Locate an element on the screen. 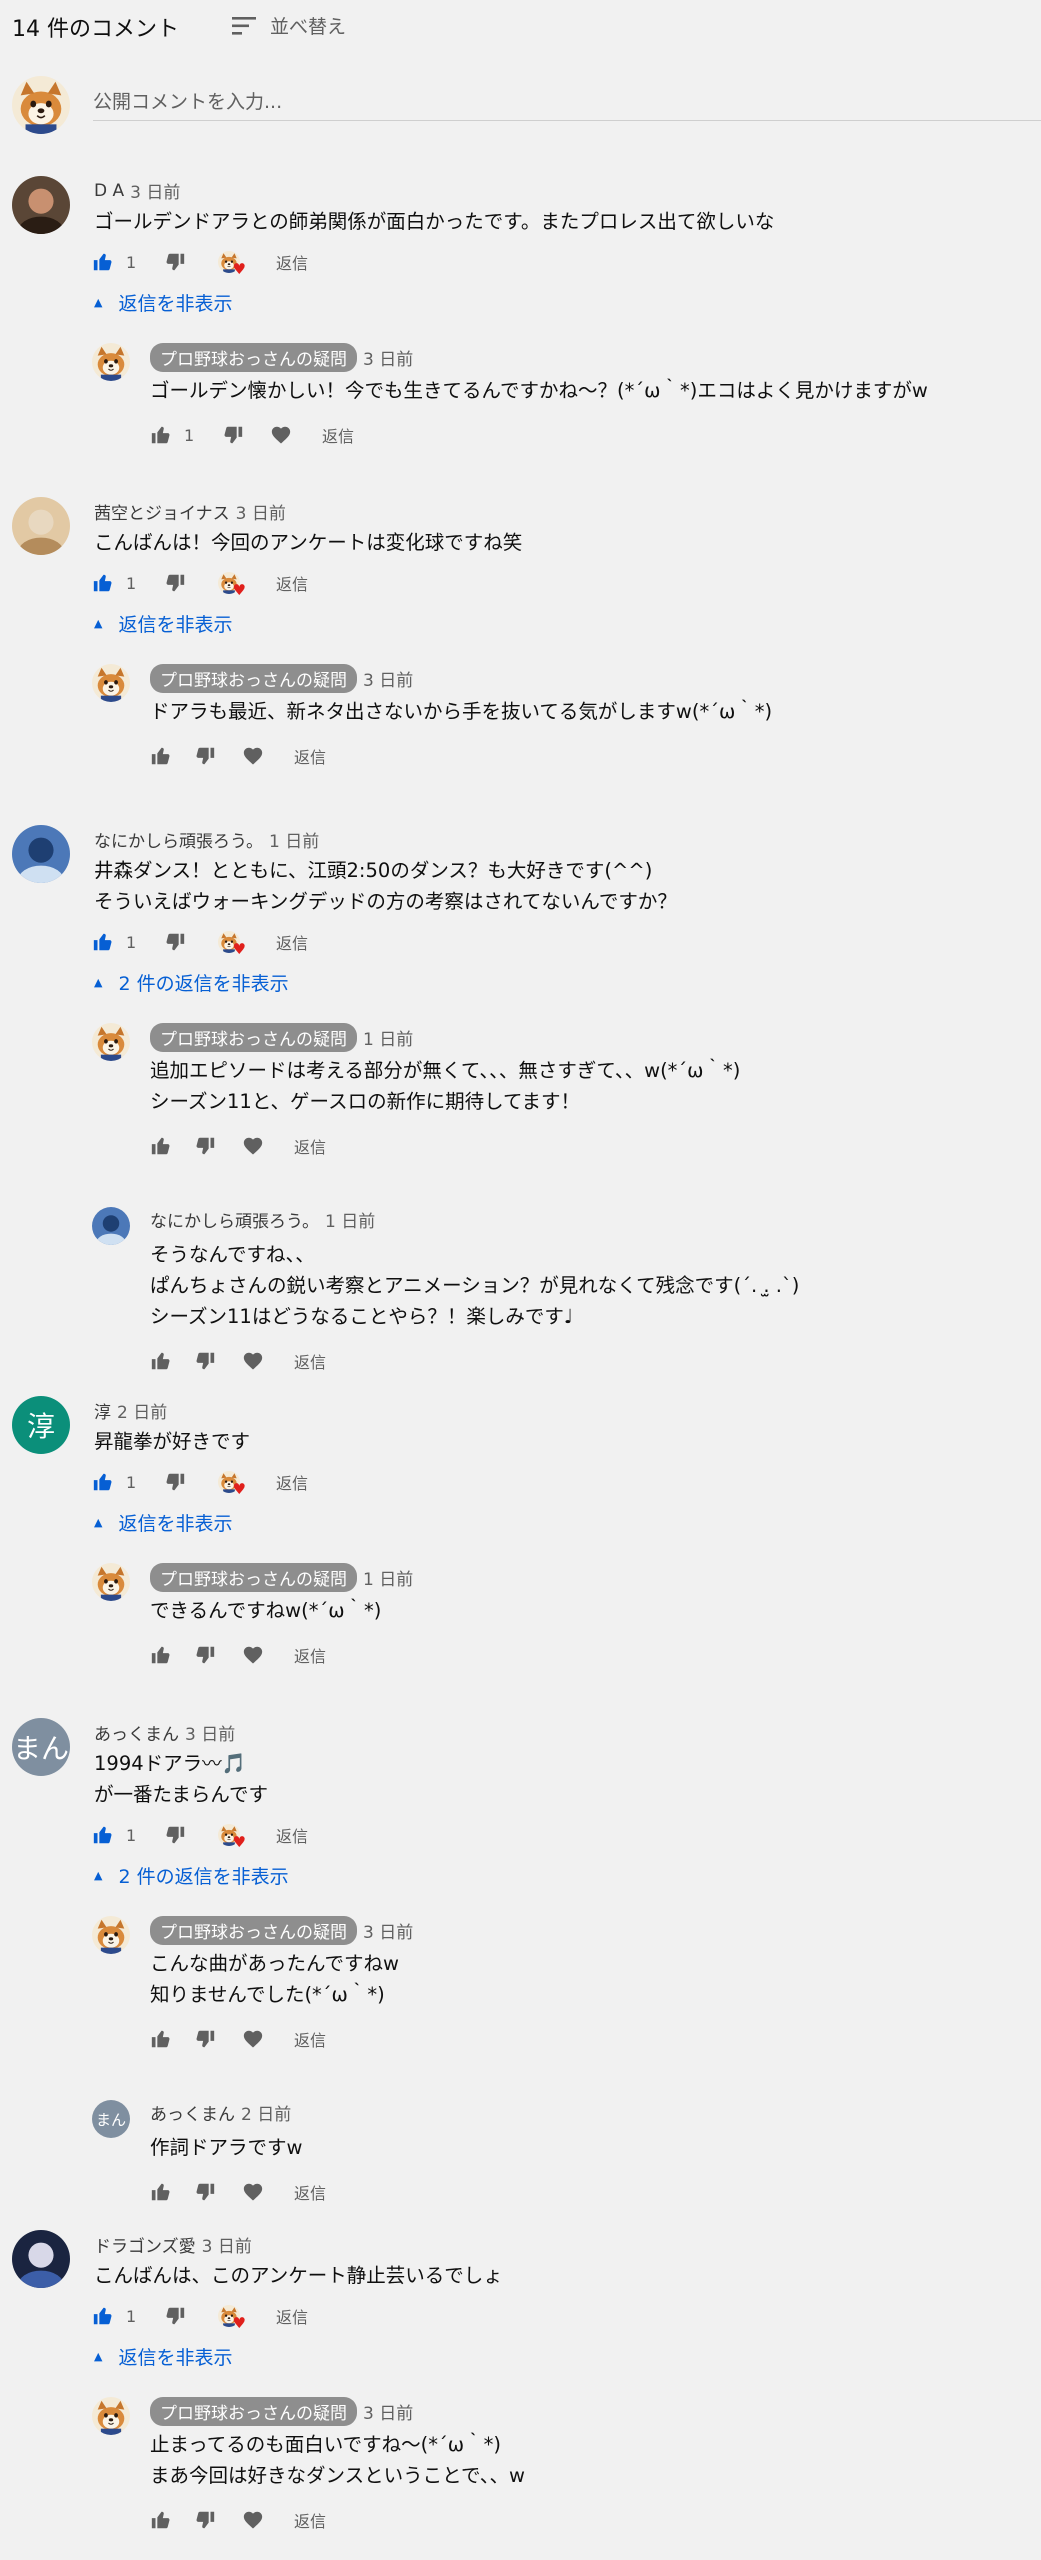  comment-author: ドラゴンズ愛 is located at coordinates (145, 2244).